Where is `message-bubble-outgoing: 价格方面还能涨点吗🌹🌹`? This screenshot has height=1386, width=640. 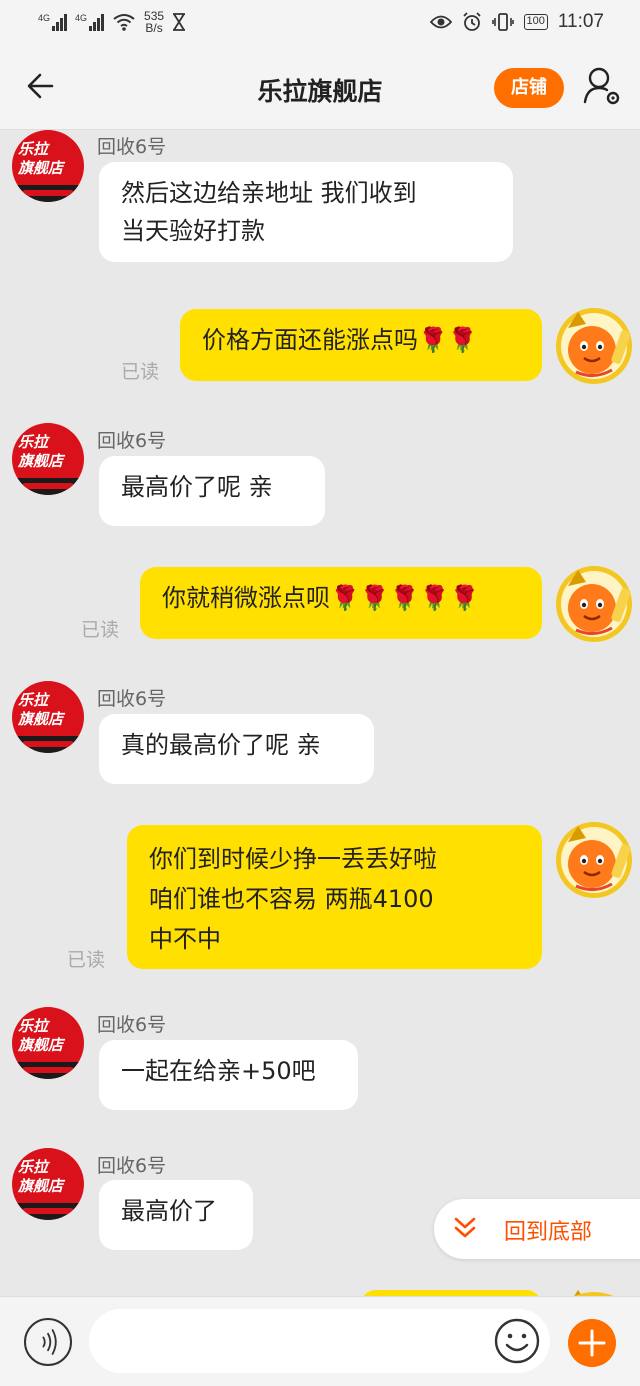 message-bubble-outgoing: 价格方面还能涨点吗🌹🌹 is located at coordinates (361, 345).